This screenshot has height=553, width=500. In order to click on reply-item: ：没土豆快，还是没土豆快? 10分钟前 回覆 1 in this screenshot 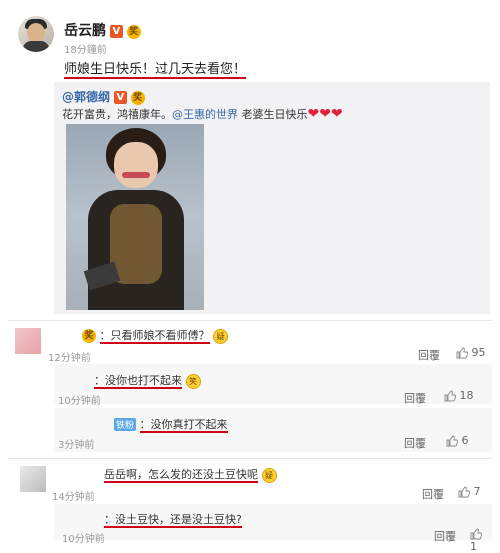, I will do `click(273, 528)`.